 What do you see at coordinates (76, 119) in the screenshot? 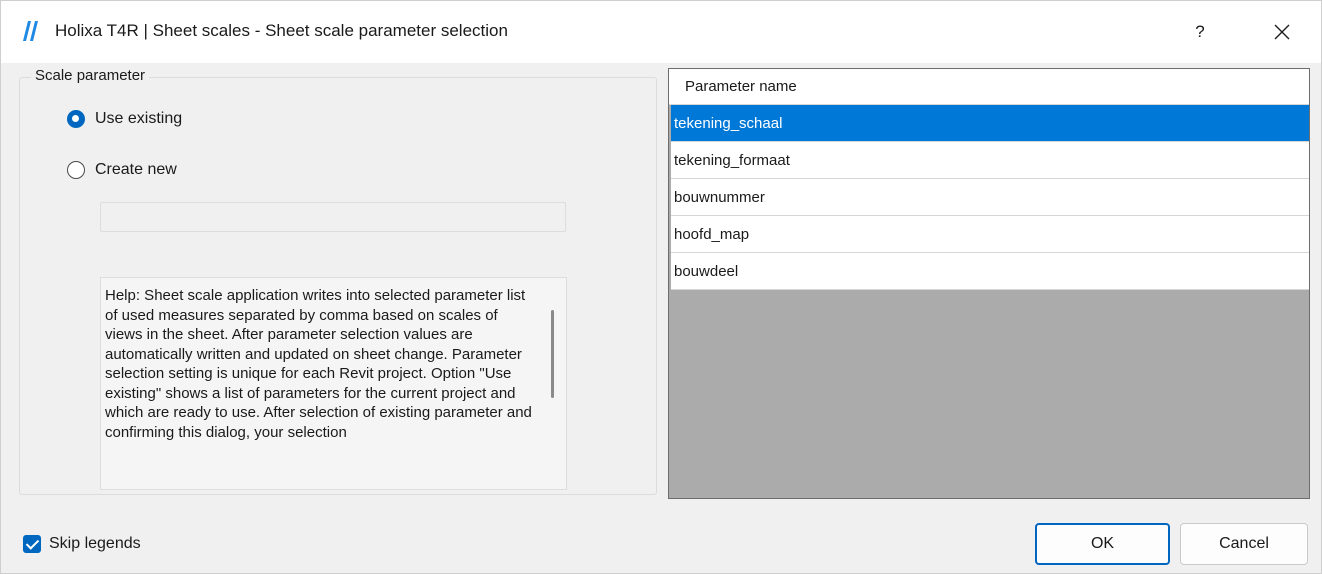
I see `radio-checked-icon` at bounding box center [76, 119].